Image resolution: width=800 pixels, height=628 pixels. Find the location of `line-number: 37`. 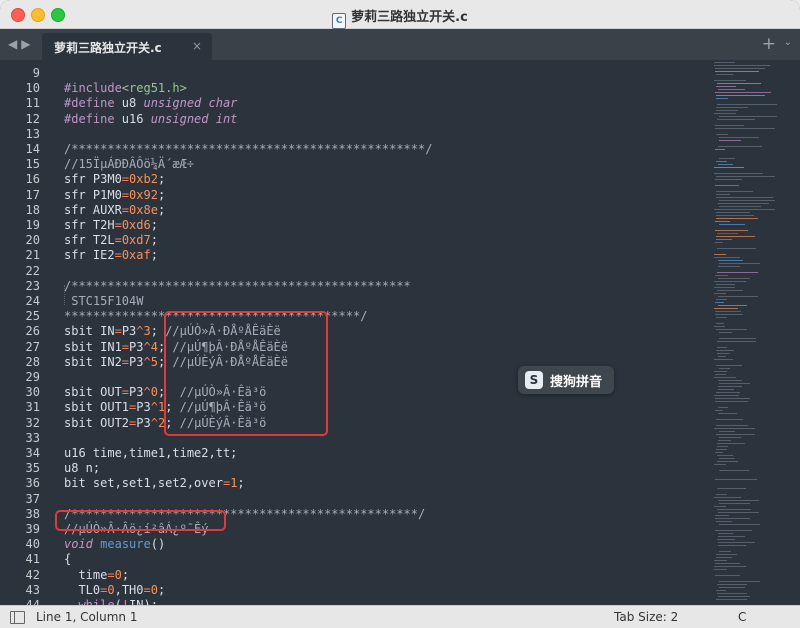

line-number: 37 is located at coordinates (32, 498).